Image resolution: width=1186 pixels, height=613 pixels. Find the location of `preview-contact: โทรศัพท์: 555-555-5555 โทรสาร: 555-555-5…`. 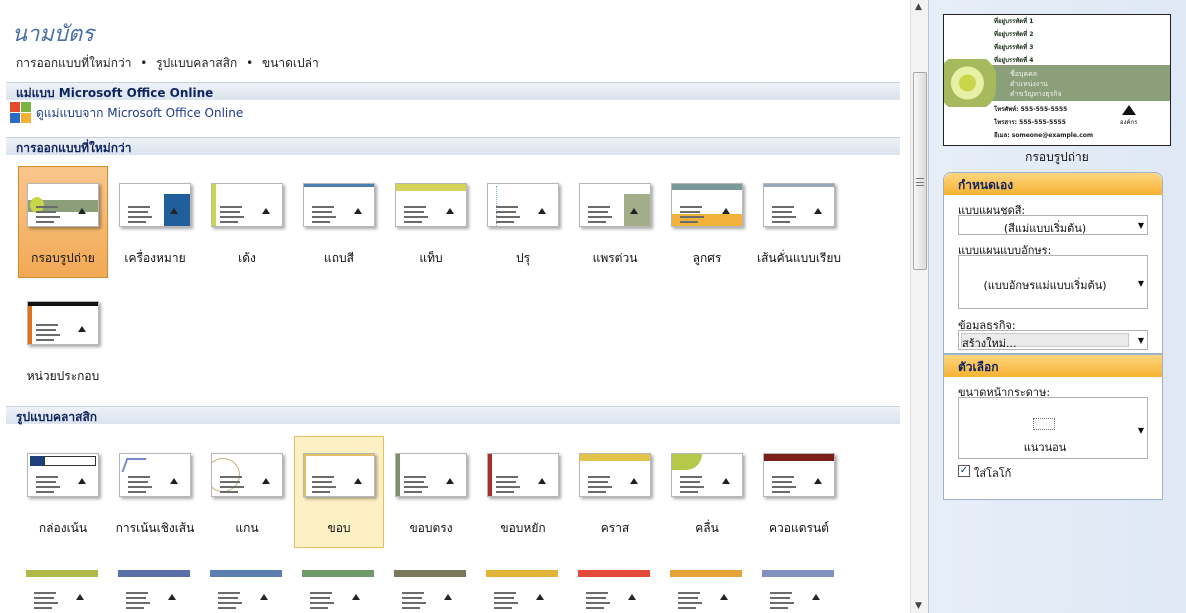

preview-contact: โทรศัพท์: 555-555-5555 โทรสาร: 555-555-5… is located at coordinates (1044, 122).